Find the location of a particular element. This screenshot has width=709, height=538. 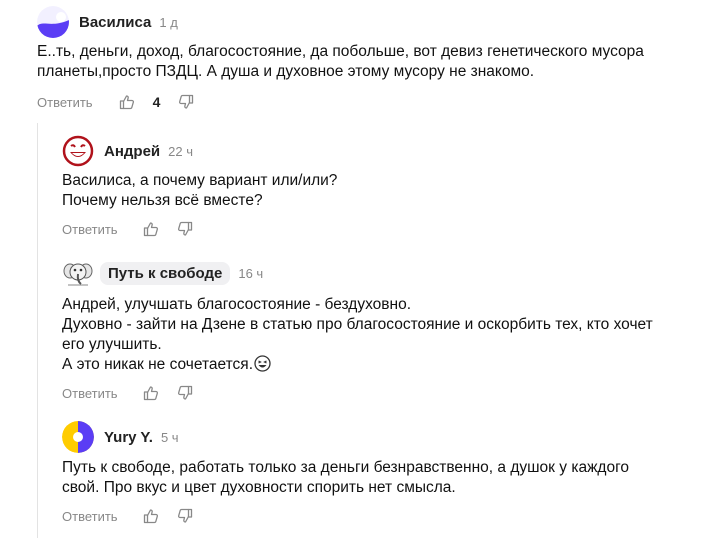

yellow-purple-avatar-icon is located at coordinates (78, 437).